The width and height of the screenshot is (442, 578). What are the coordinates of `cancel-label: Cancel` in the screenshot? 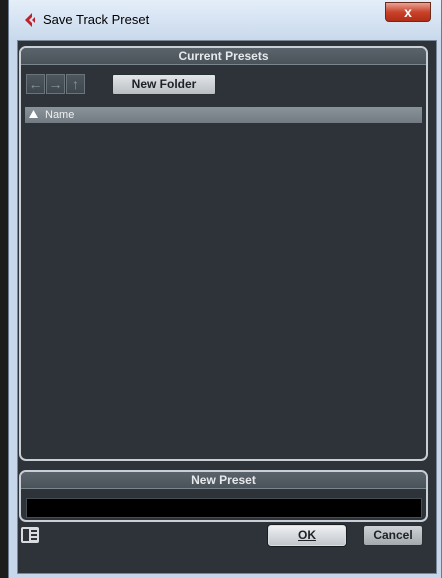 It's located at (393, 535).